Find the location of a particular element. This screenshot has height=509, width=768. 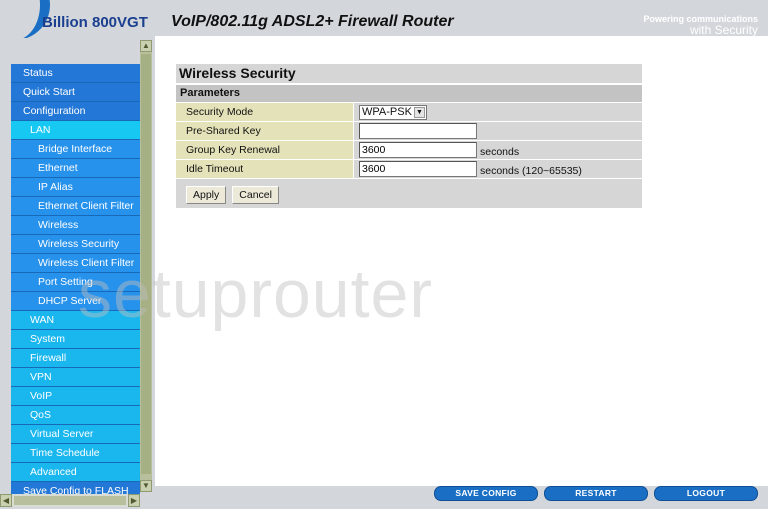

logout-button: LOGOUT is located at coordinates (706, 493).